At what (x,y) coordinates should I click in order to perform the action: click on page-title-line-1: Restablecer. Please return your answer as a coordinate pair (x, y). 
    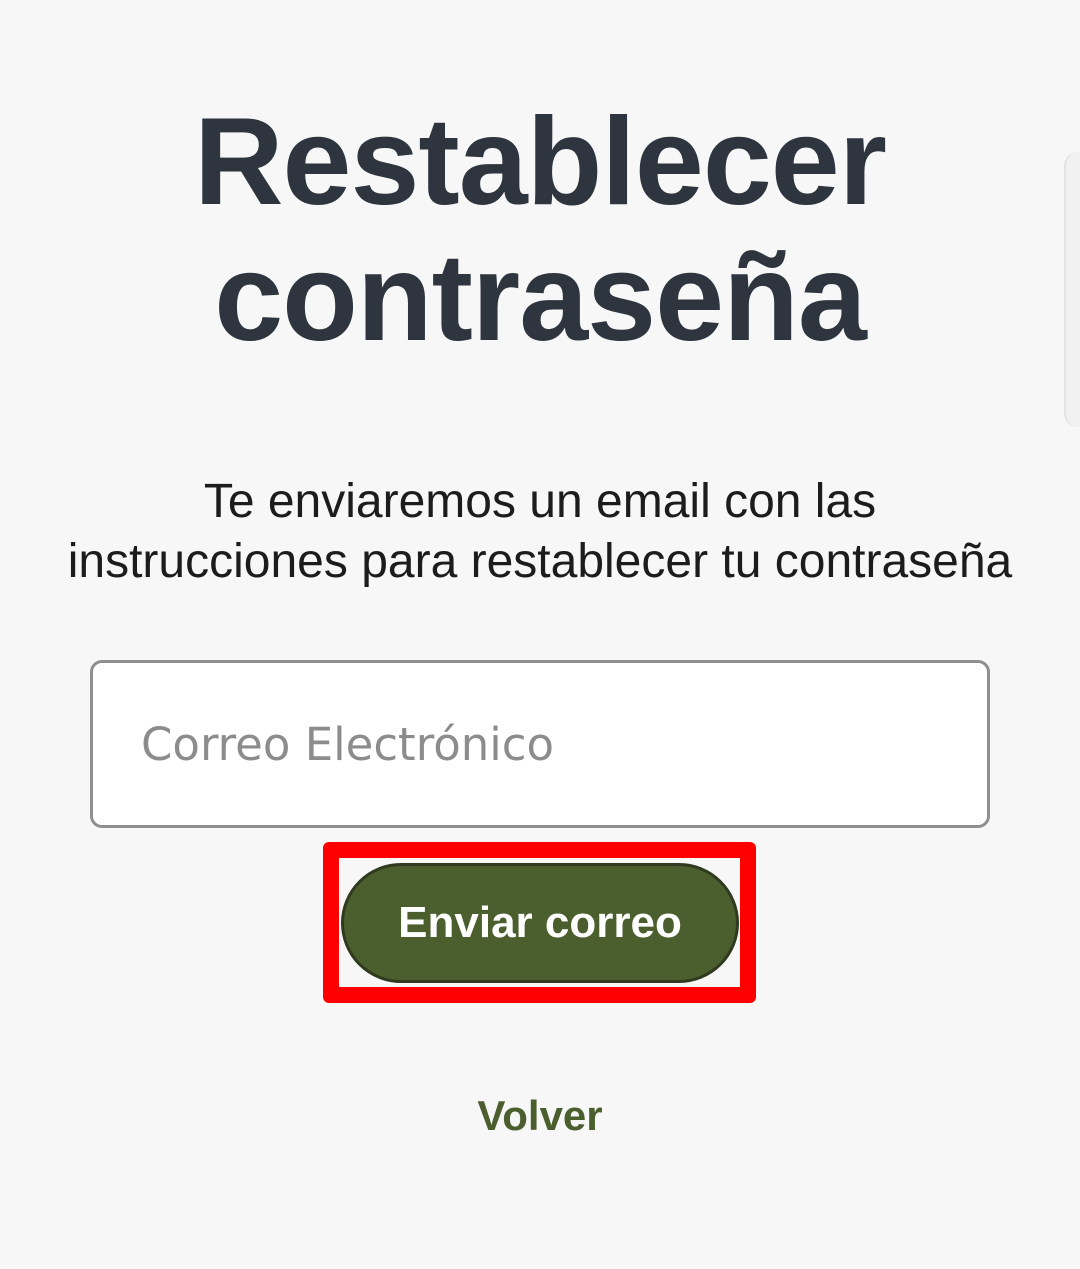
    Looking at the image, I should click on (540, 162).